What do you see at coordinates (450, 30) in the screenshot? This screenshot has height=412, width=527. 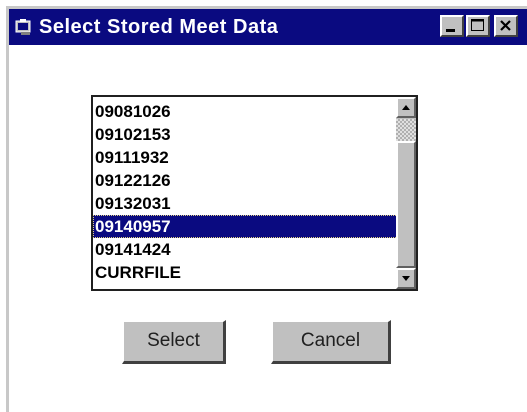 I see `minimize-icon` at bounding box center [450, 30].